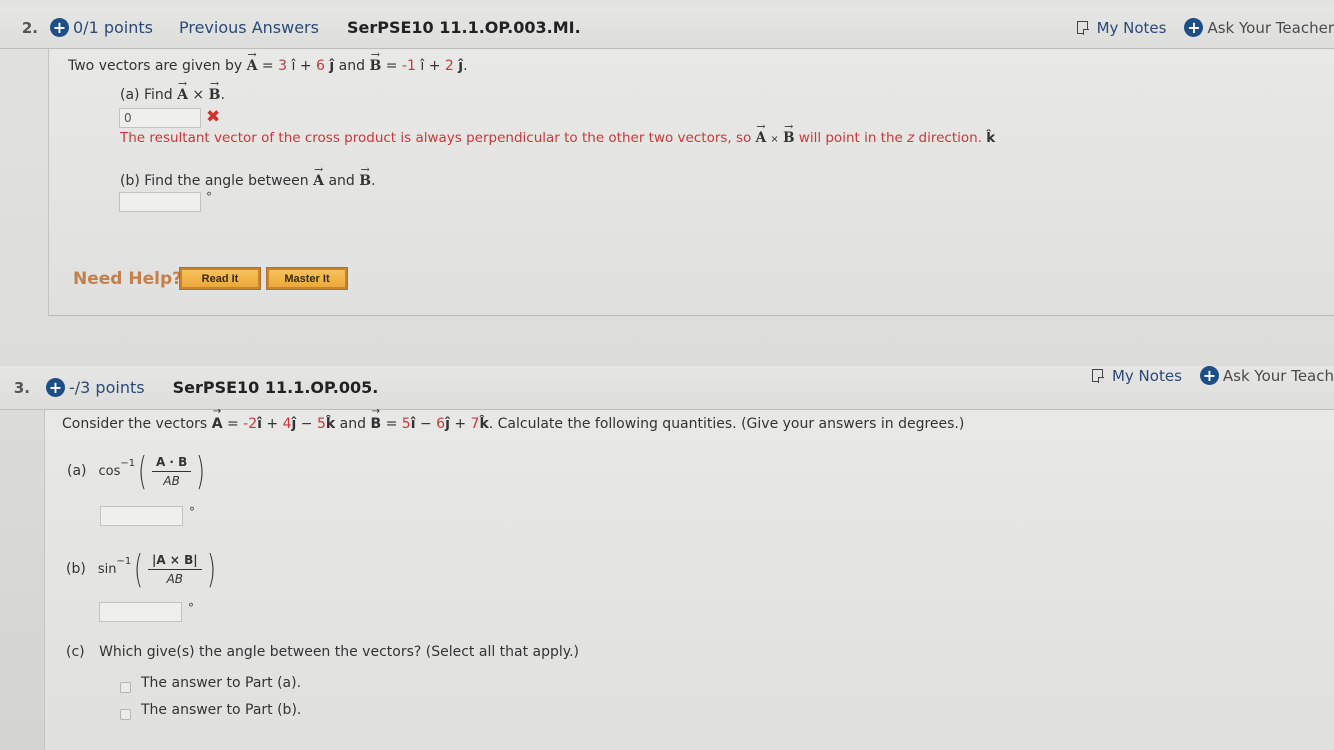  Describe the element at coordinates (321, 424) in the screenshot. I see `a-k-coef: 5` at that location.